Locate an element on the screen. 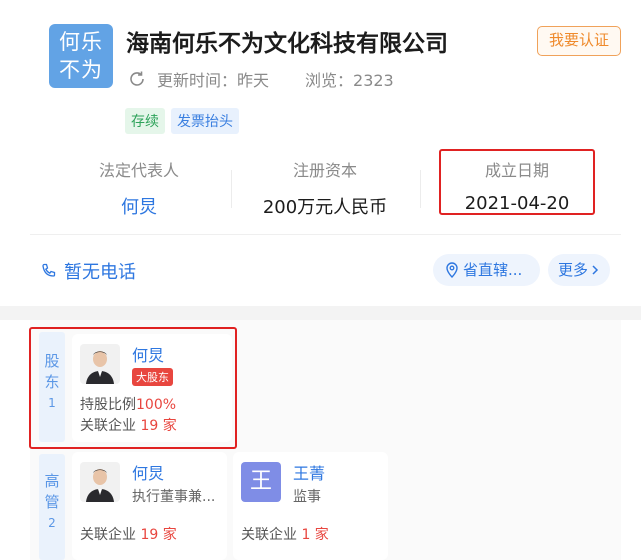 This screenshot has height=560, width=641. chevron-right-icon is located at coordinates (595, 270).